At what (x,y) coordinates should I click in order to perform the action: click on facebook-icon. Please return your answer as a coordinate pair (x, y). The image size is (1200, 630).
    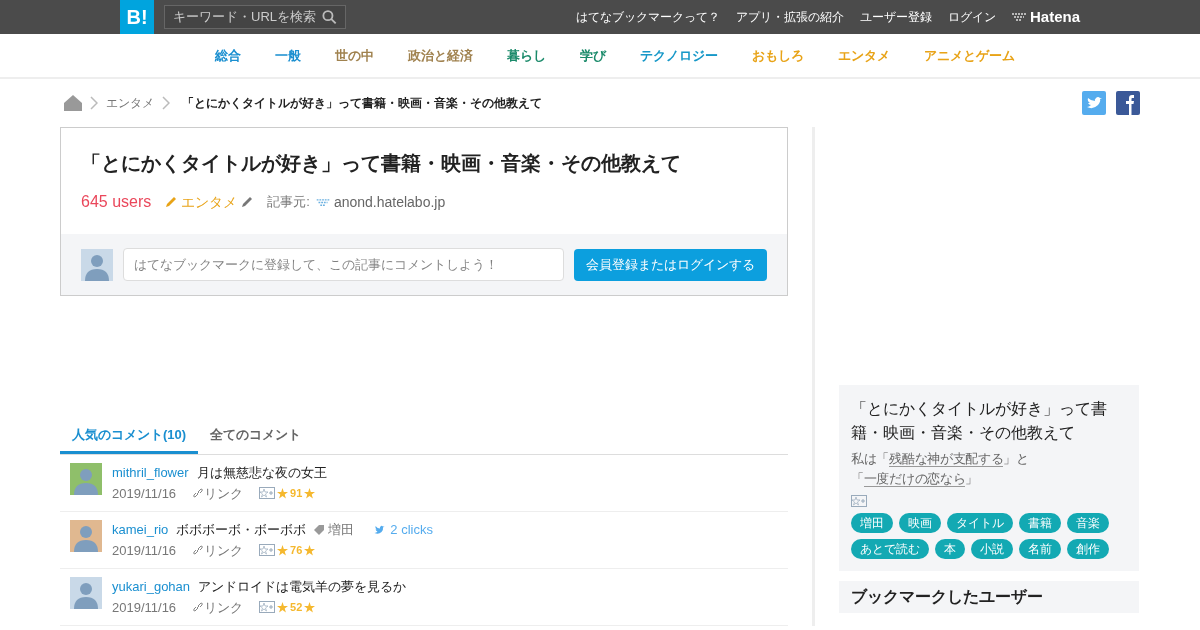
    Looking at the image, I should click on (1128, 103).